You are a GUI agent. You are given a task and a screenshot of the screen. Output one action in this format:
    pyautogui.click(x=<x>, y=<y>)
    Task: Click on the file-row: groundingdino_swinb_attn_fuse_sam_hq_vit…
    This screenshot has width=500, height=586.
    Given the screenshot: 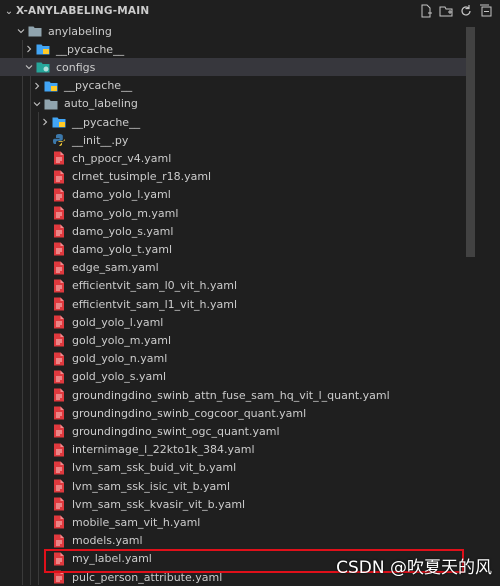 What is the action you would take?
    pyautogui.click(x=233, y=395)
    